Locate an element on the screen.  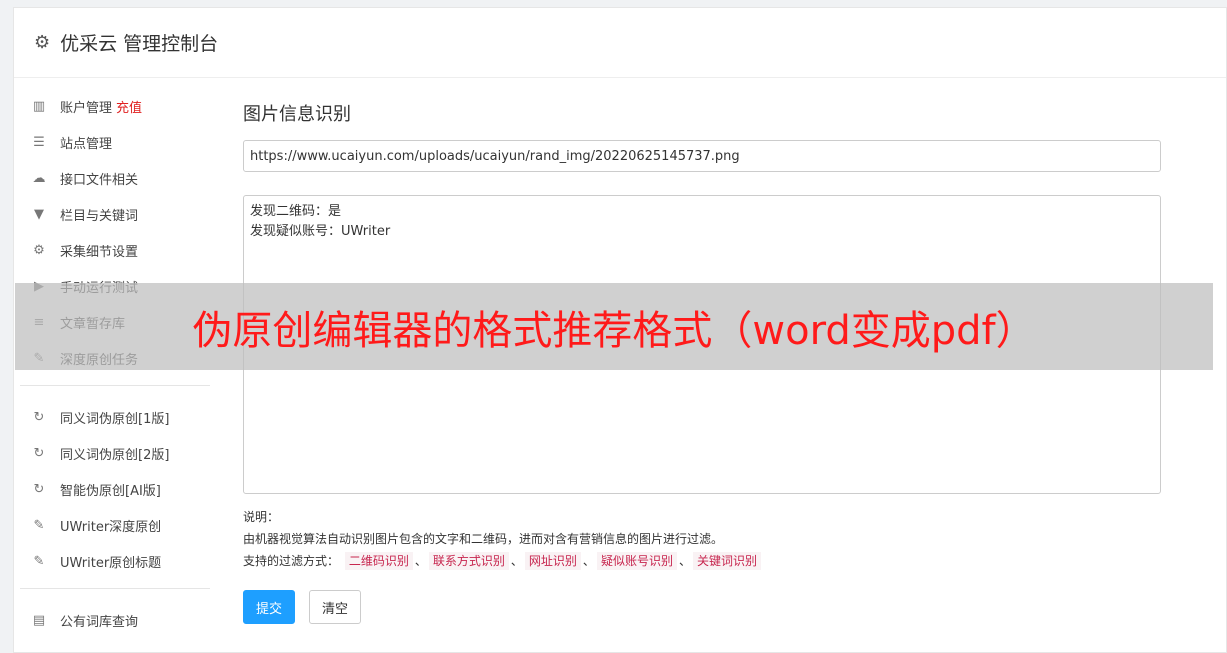
filter-methods: 支持的过滤方式： 二维码识别、联系方式识别、网址识别、疑似账号识别、关键词识别 is located at coordinates (704, 561).